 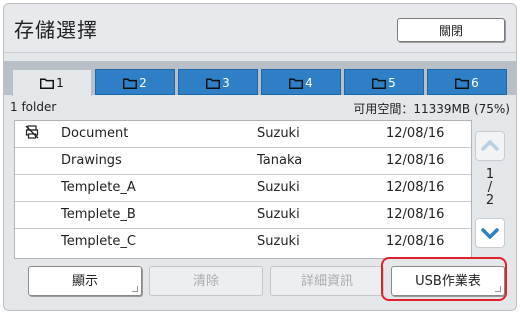 I want to click on folder-count: 1 folder, so click(x=33, y=107).